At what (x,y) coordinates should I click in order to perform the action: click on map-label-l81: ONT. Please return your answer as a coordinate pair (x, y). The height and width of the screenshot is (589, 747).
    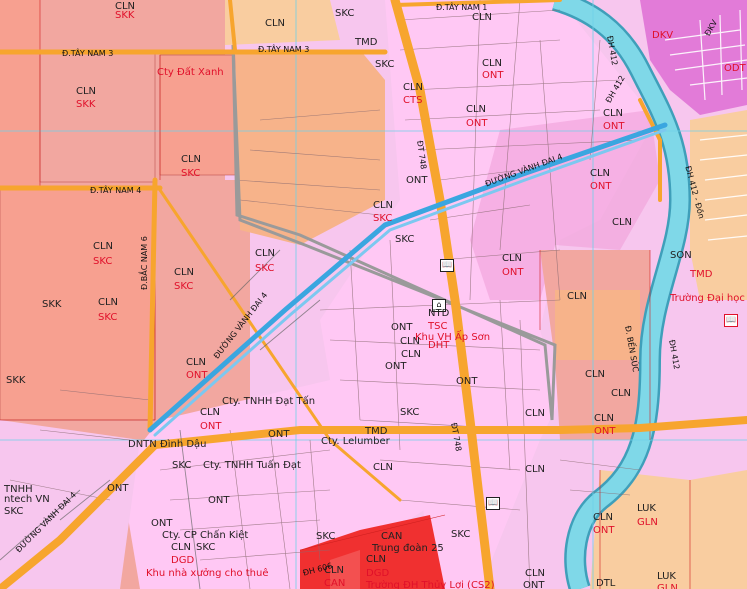
    Looking at the image, I should click on (162, 523).